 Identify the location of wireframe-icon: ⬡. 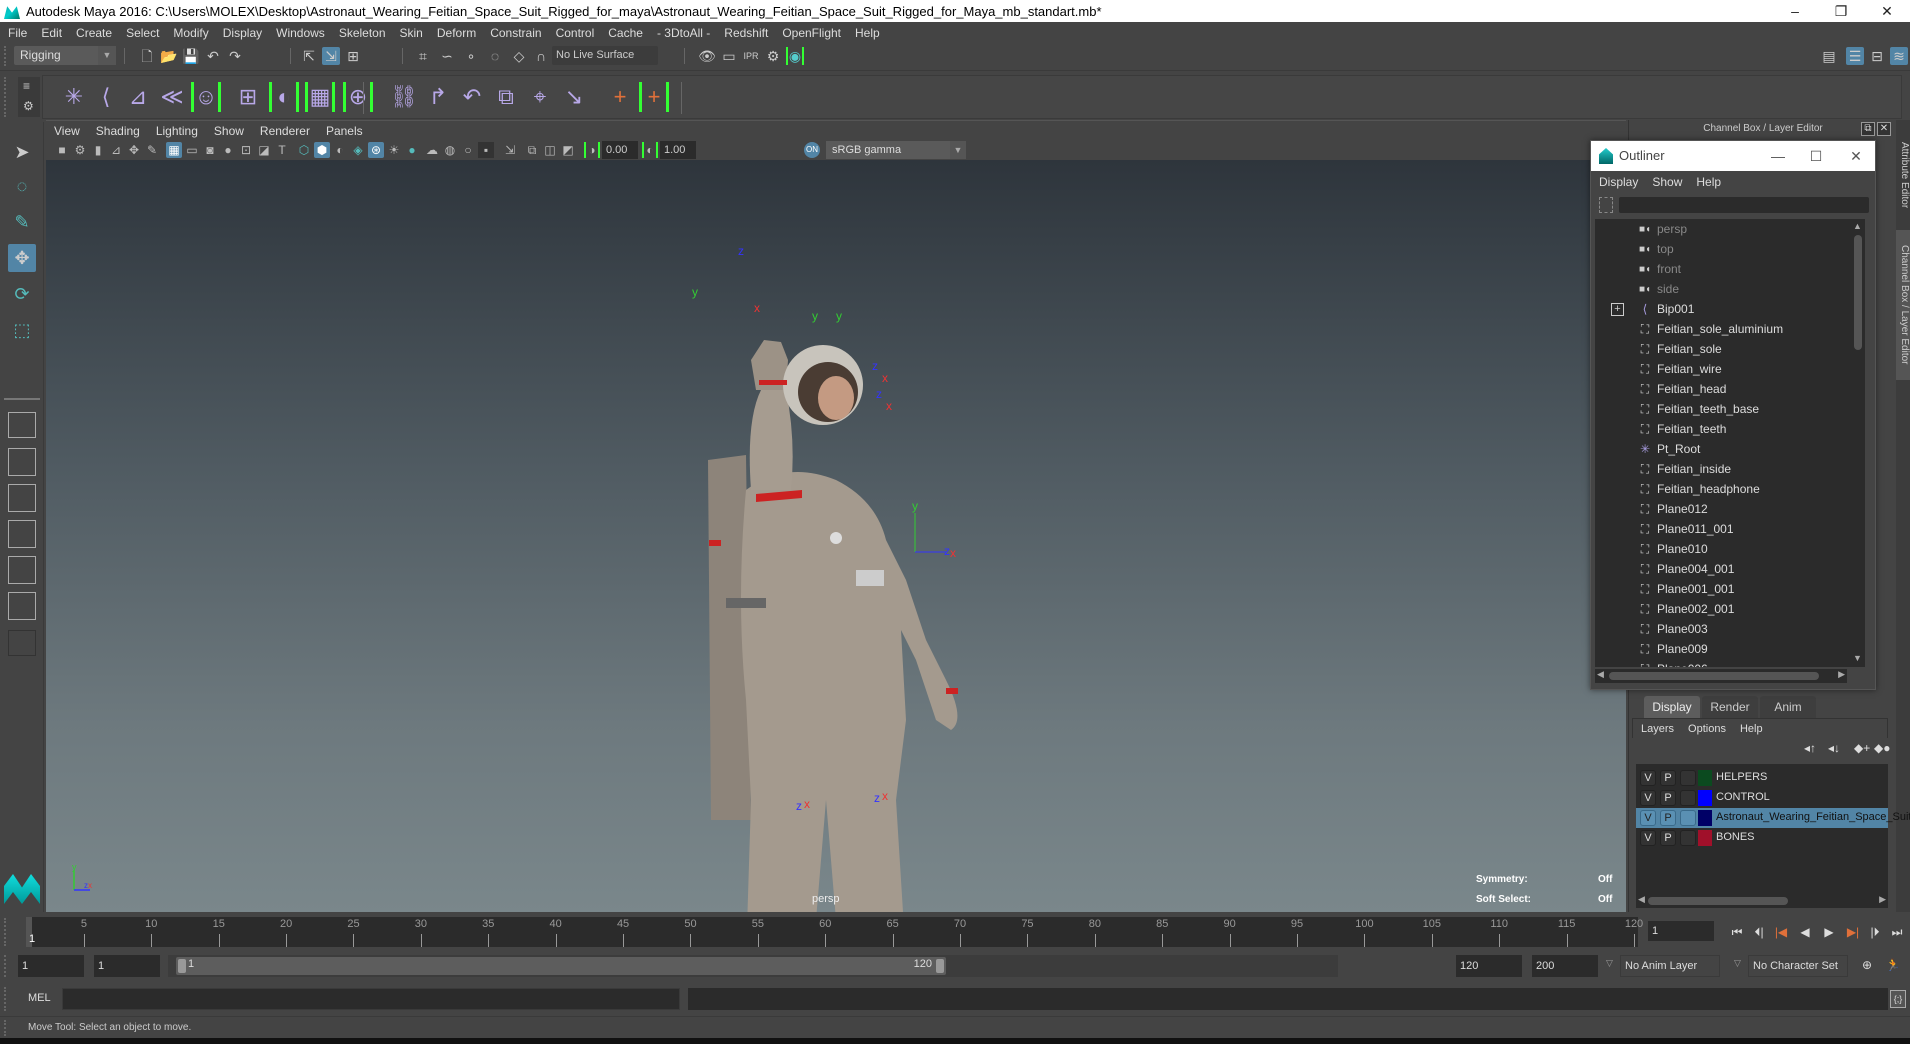
(304, 150).